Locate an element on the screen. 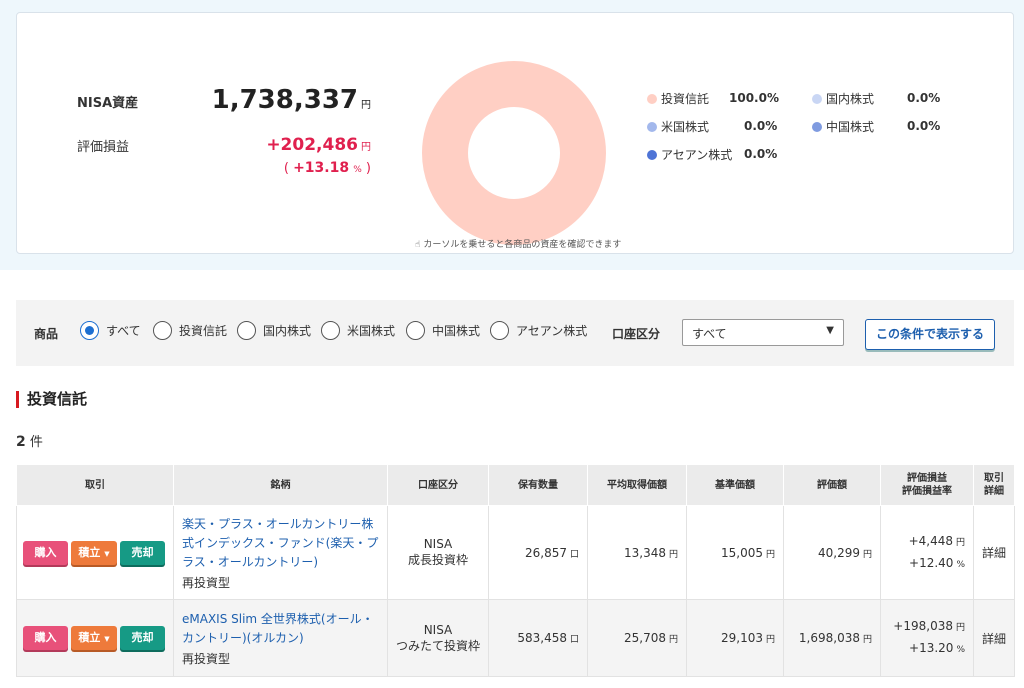 The height and width of the screenshot is (688, 1024). radio-investment-trust: 投資信託 is located at coordinates (190, 330).